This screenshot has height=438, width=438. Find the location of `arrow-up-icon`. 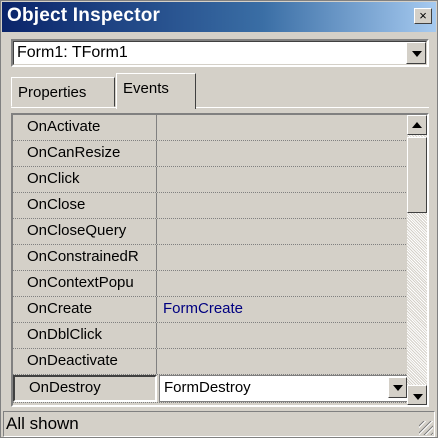

arrow-up-icon is located at coordinates (417, 125).